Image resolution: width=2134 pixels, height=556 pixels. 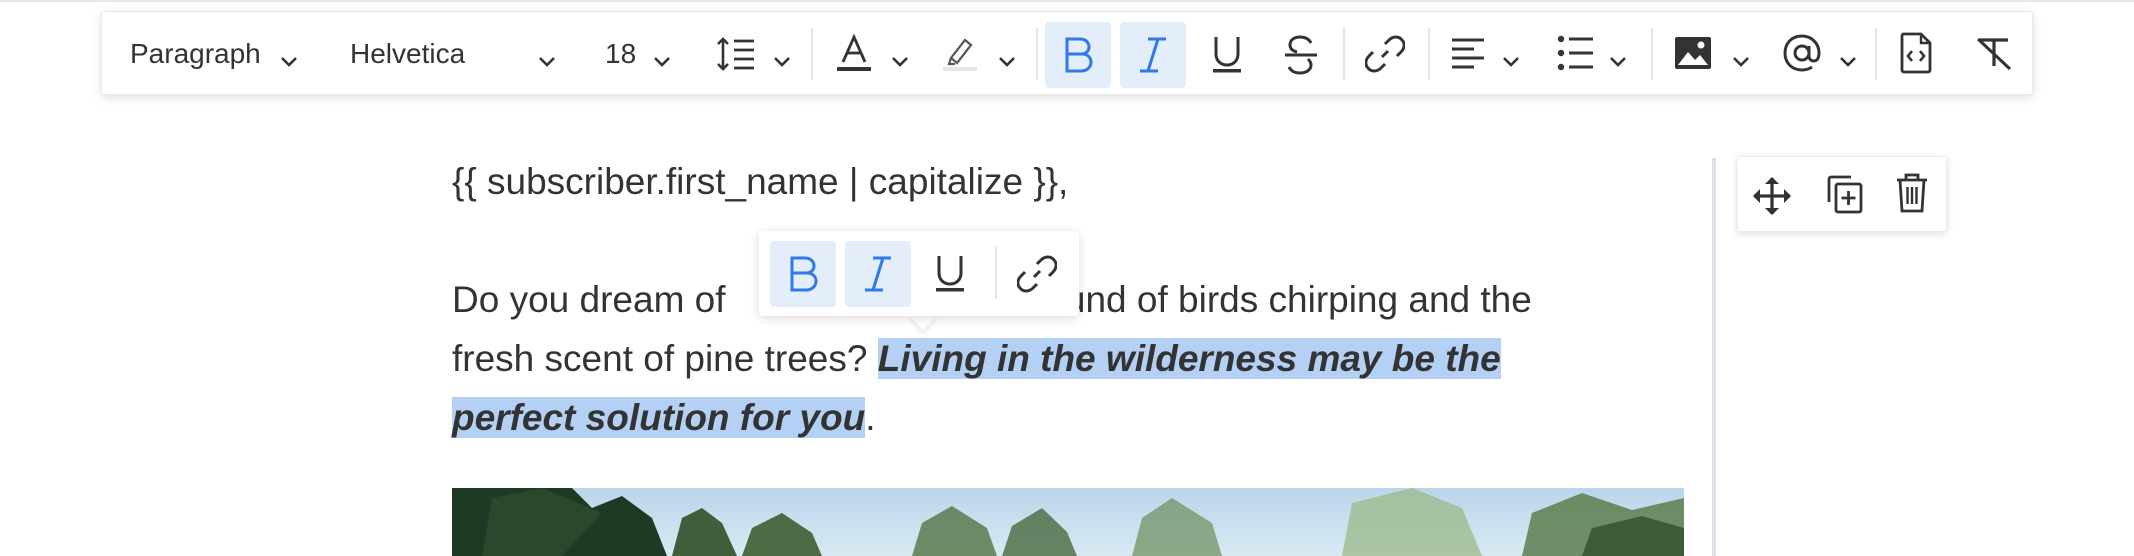 I want to click on paragraph-line-3: perfect solution for you., so click(x=1067, y=418).